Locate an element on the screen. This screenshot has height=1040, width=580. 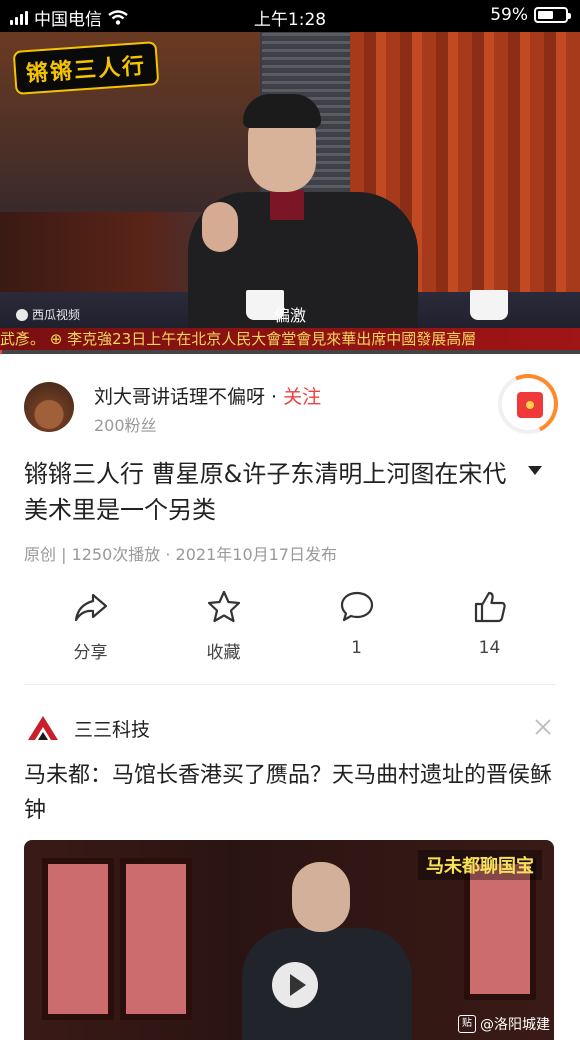
news-ticker: 武彥。 ⊕ 李克強23日上午在北京人民大會堂會見來華出席中國發展高層 is located at coordinates (290, 339).